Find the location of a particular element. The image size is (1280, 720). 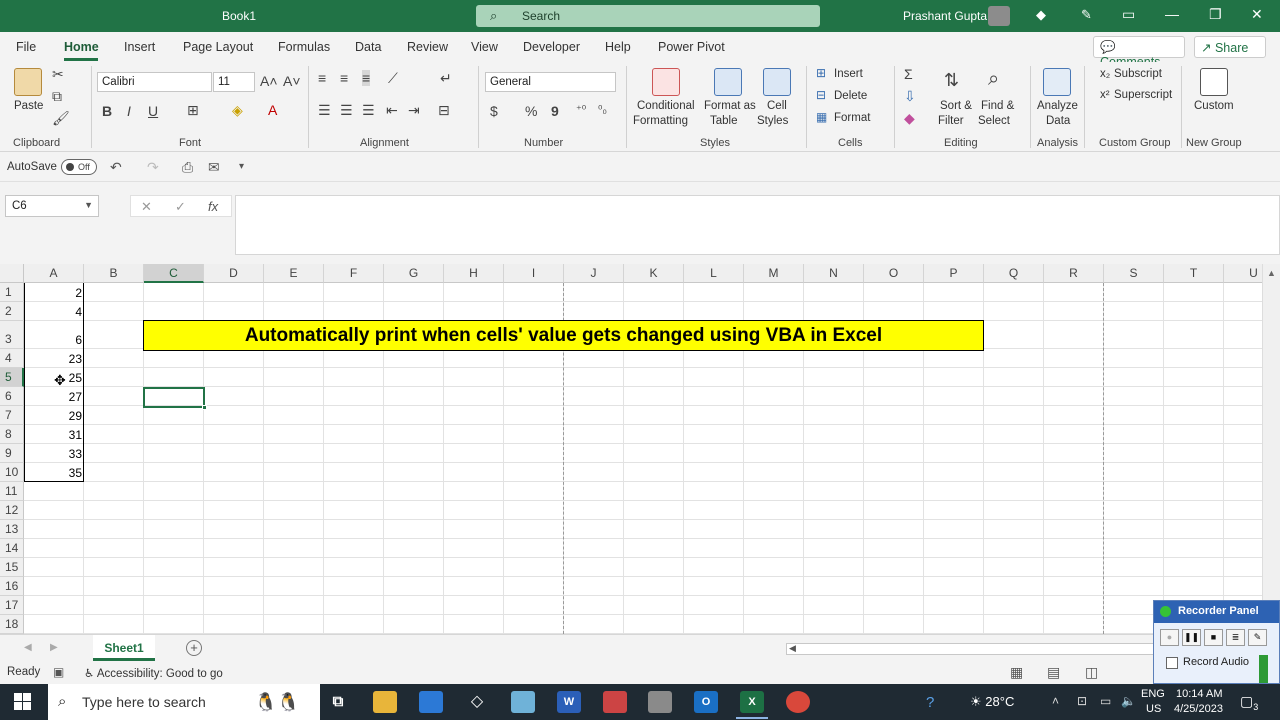

column-header-d: D is located at coordinates (234, 273).